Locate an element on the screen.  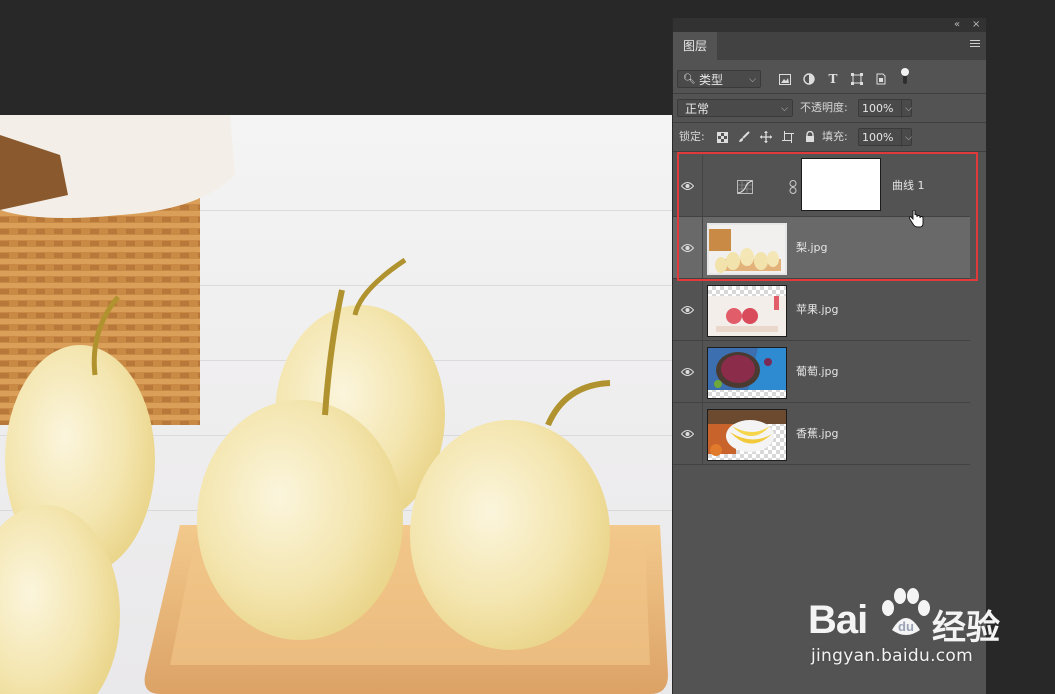
lock-artboard-icon is located at coordinates (788, 137).